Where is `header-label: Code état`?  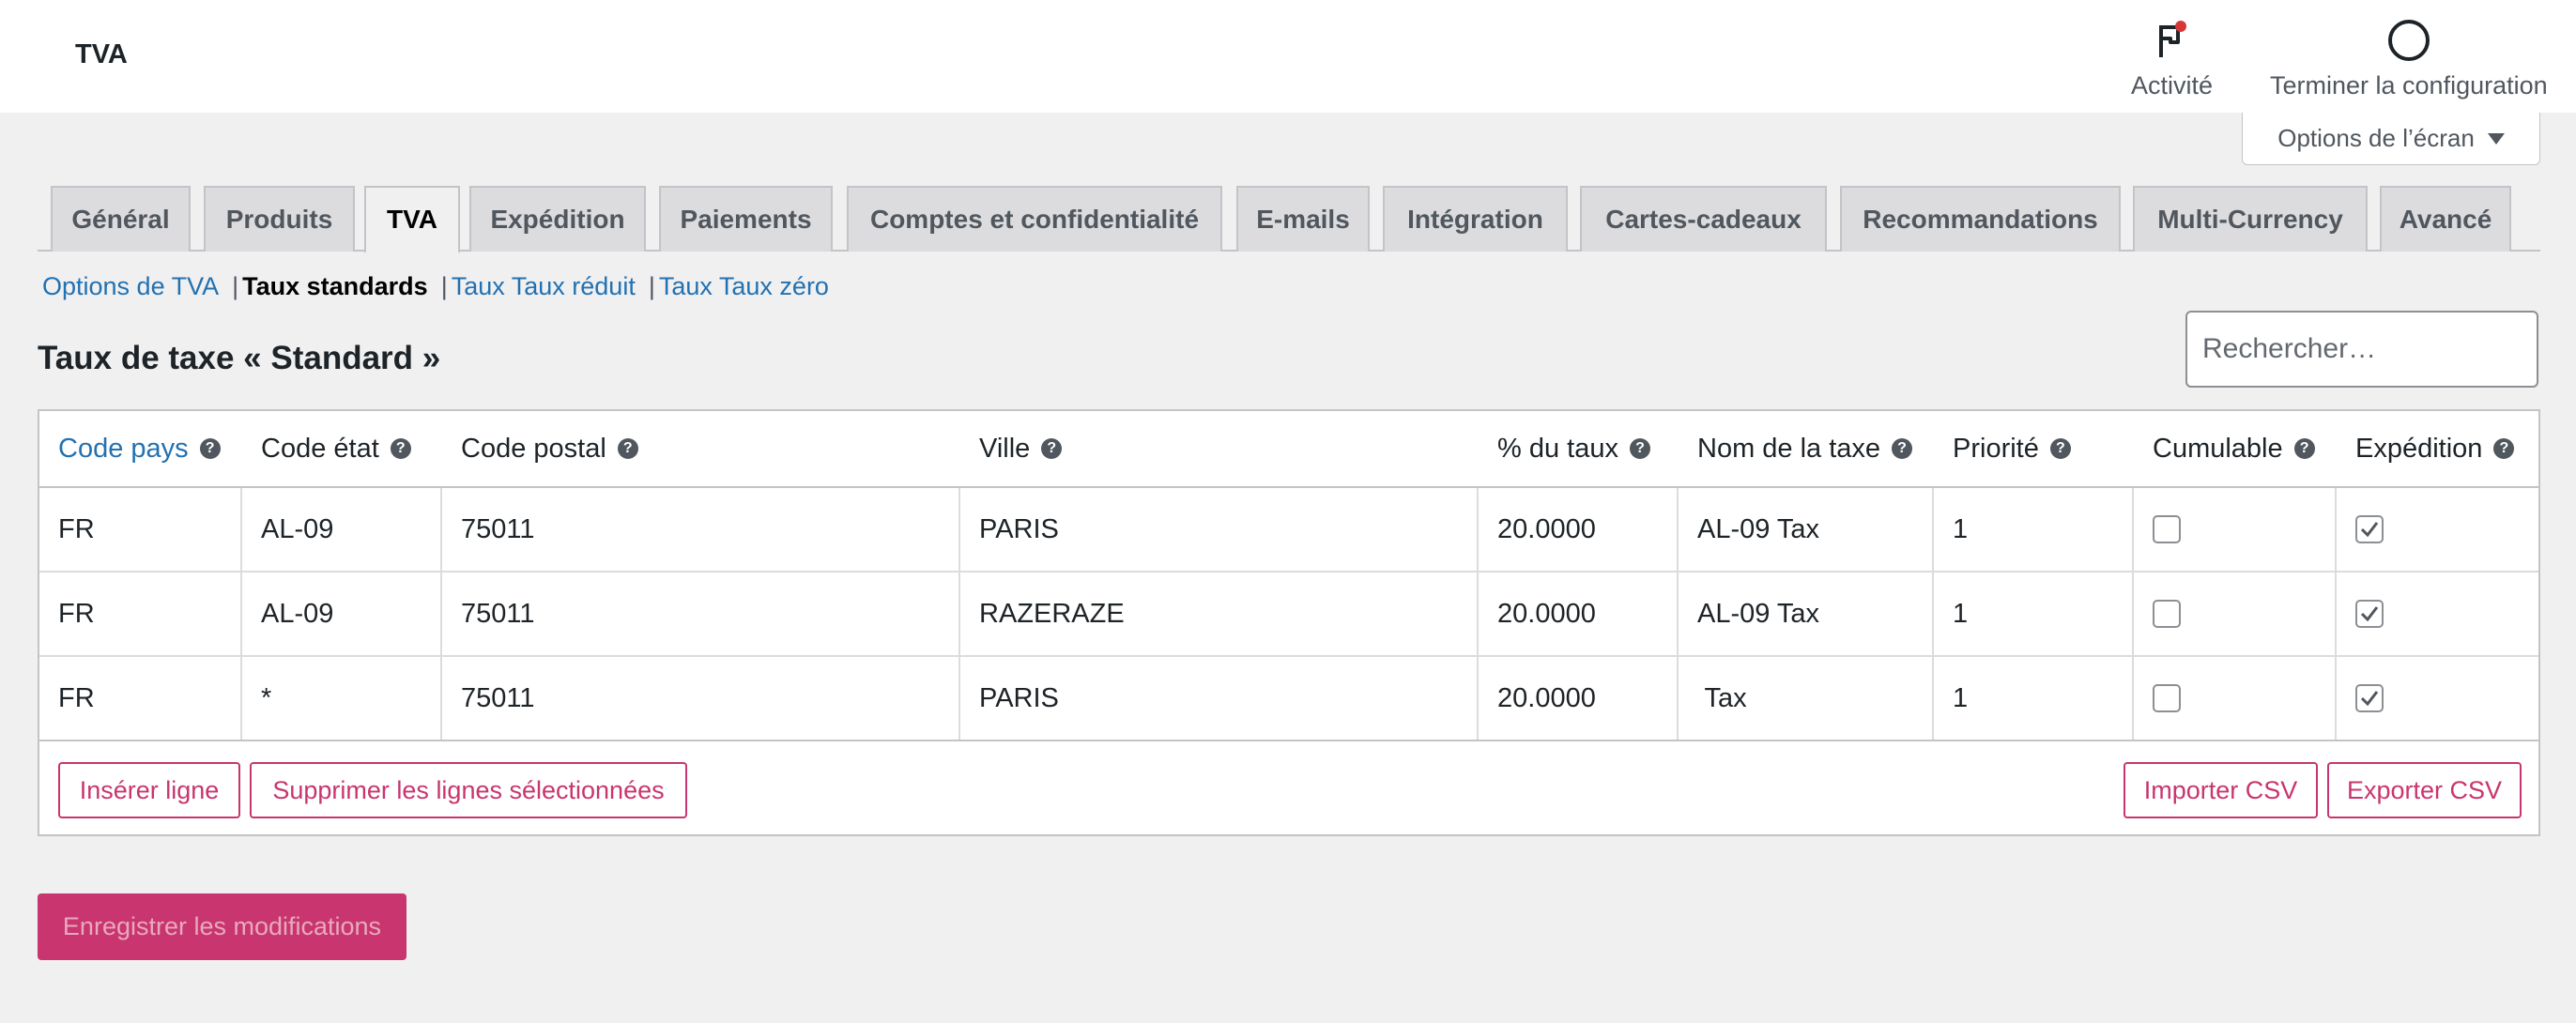
header-label: Code état is located at coordinates (320, 448).